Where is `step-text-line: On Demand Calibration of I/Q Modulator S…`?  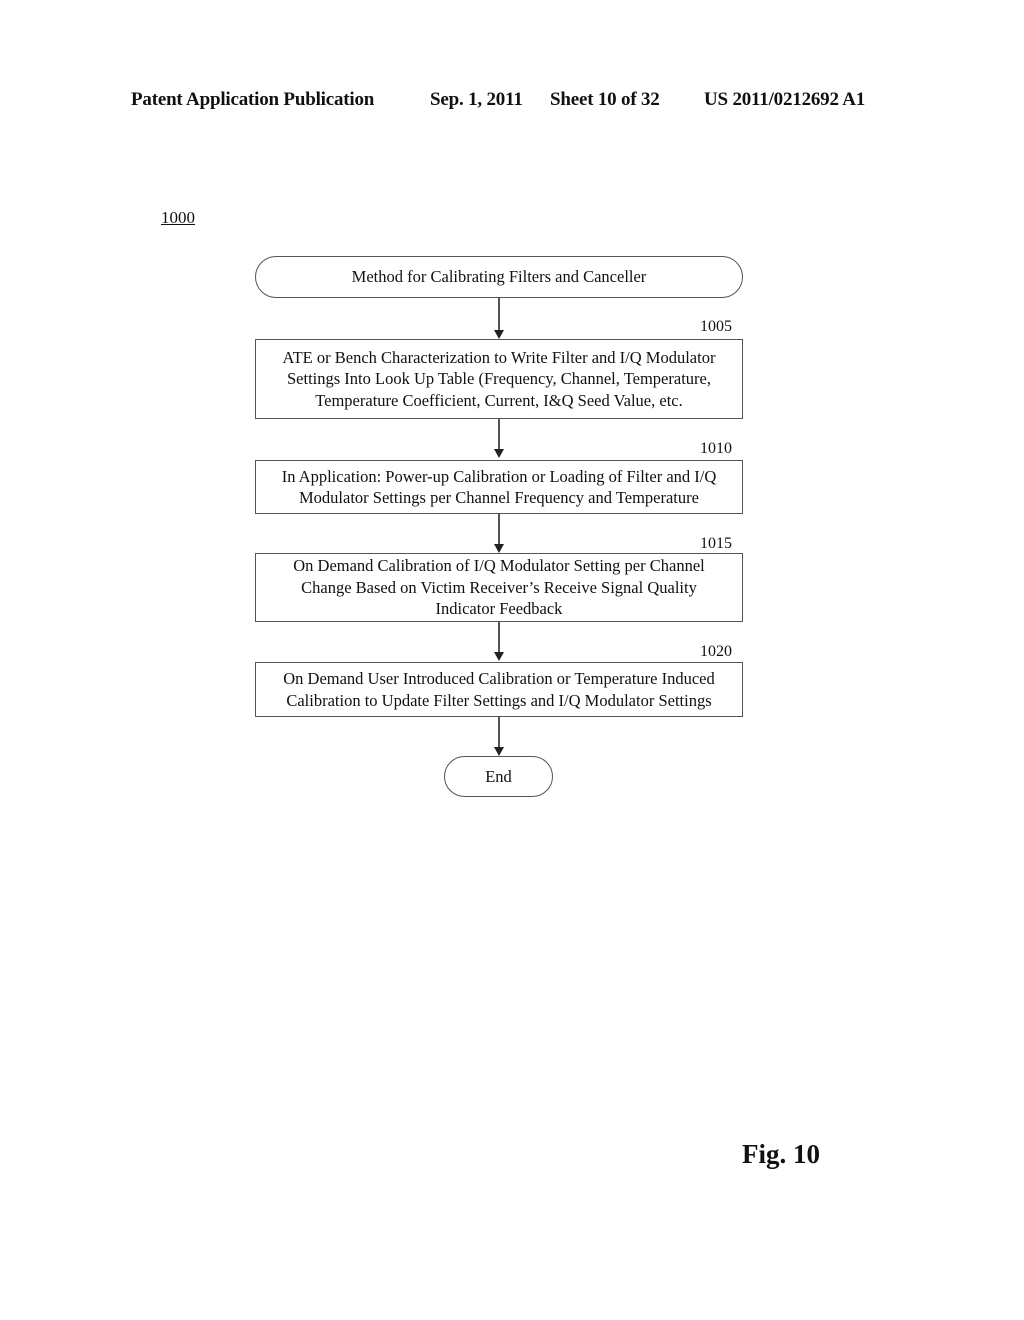
step-text-line: On Demand Calibration of I/Q Modulator S… is located at coordinates (499, 566).